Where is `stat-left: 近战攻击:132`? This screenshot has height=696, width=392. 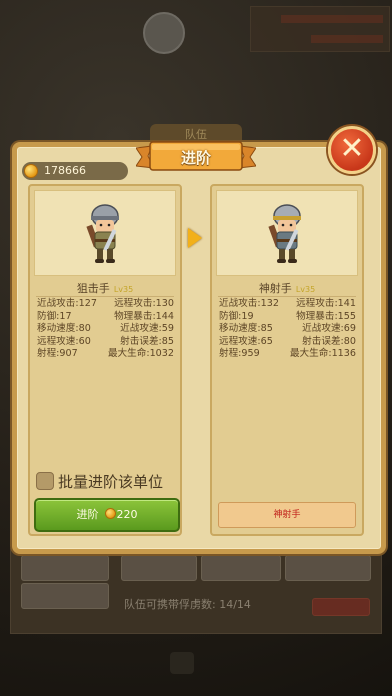
stat-left: 近战攻击:132 is located at coordinates (249, 303).